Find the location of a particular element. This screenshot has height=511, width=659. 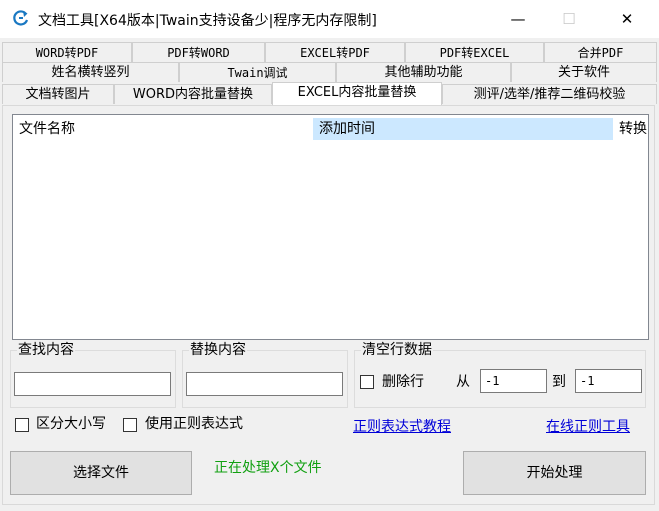

find-group: 查找内容 is located at coordinates (93, 374).